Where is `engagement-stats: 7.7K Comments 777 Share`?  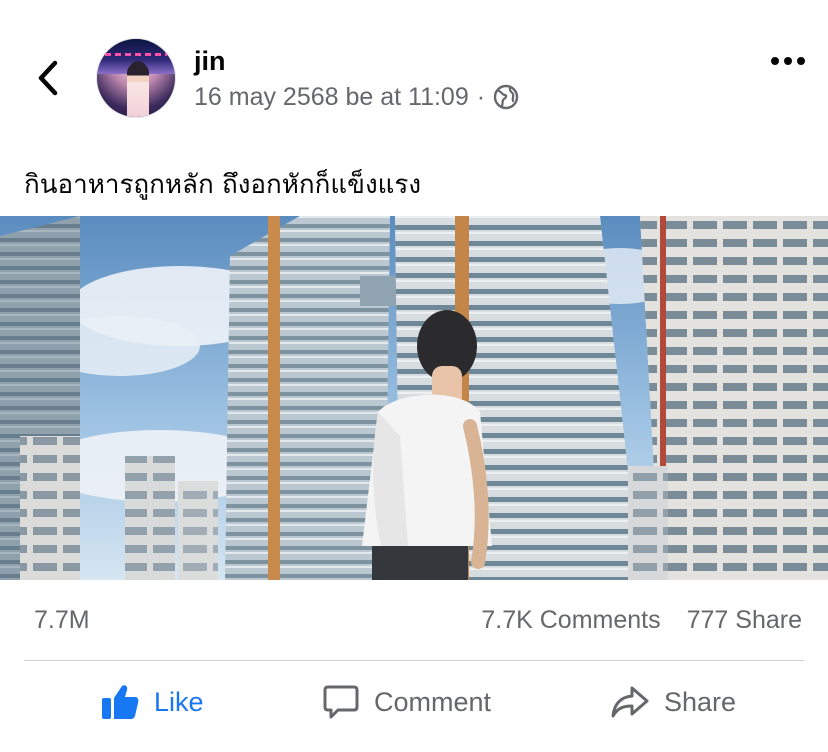
engagement-stats: 7.7K Comments 777 Share is located at coordinates (641, 620).